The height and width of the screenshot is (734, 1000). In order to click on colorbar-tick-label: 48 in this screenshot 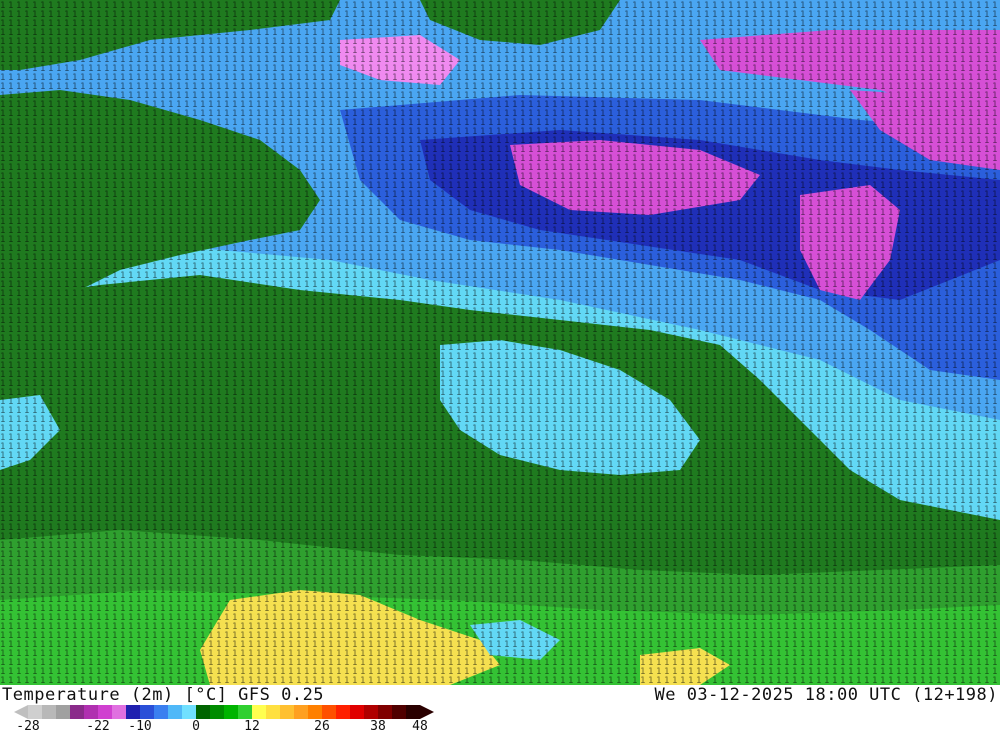, I will do `click(420, 726)`.